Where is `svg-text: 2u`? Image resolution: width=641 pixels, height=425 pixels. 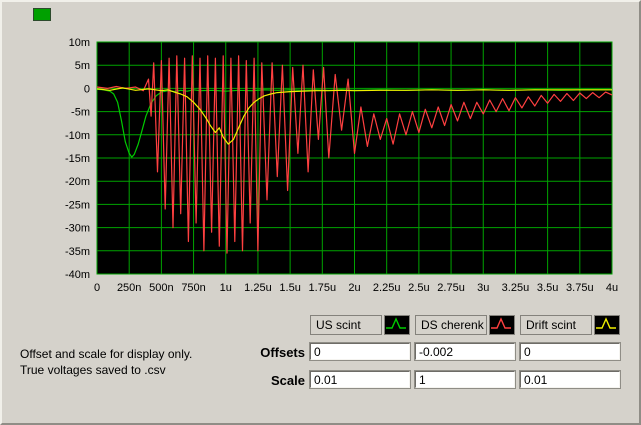
svg-text: 2u is located at coordinates (354, 288).